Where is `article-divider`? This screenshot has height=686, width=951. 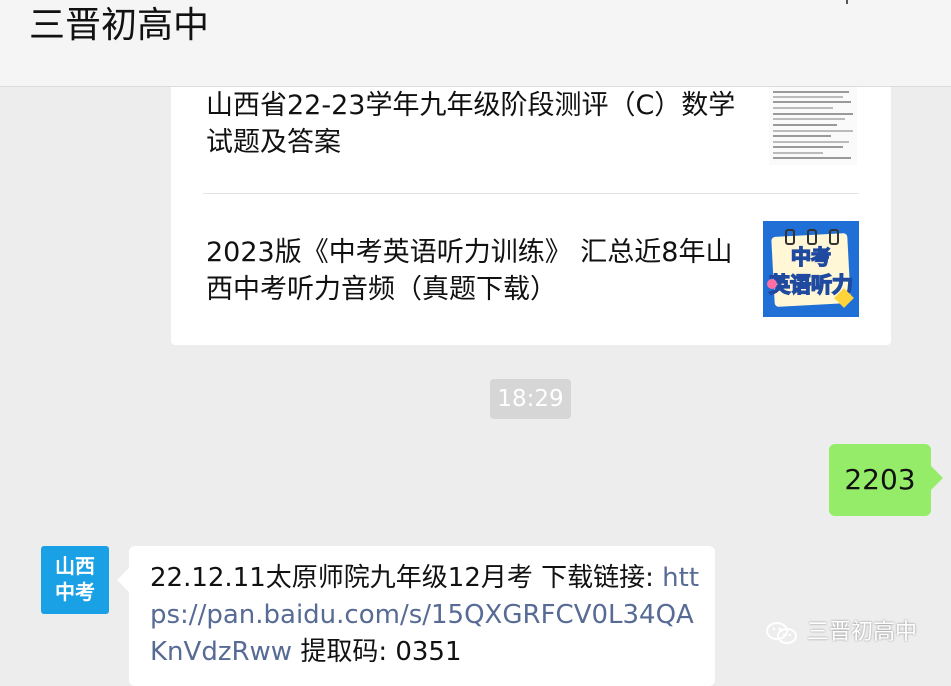 article-divider is located at coordinates (531, 193).